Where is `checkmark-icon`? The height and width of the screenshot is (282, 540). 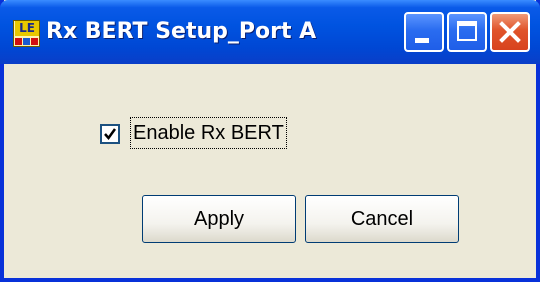 checkmark-icon is located at coordinates (110, 134).